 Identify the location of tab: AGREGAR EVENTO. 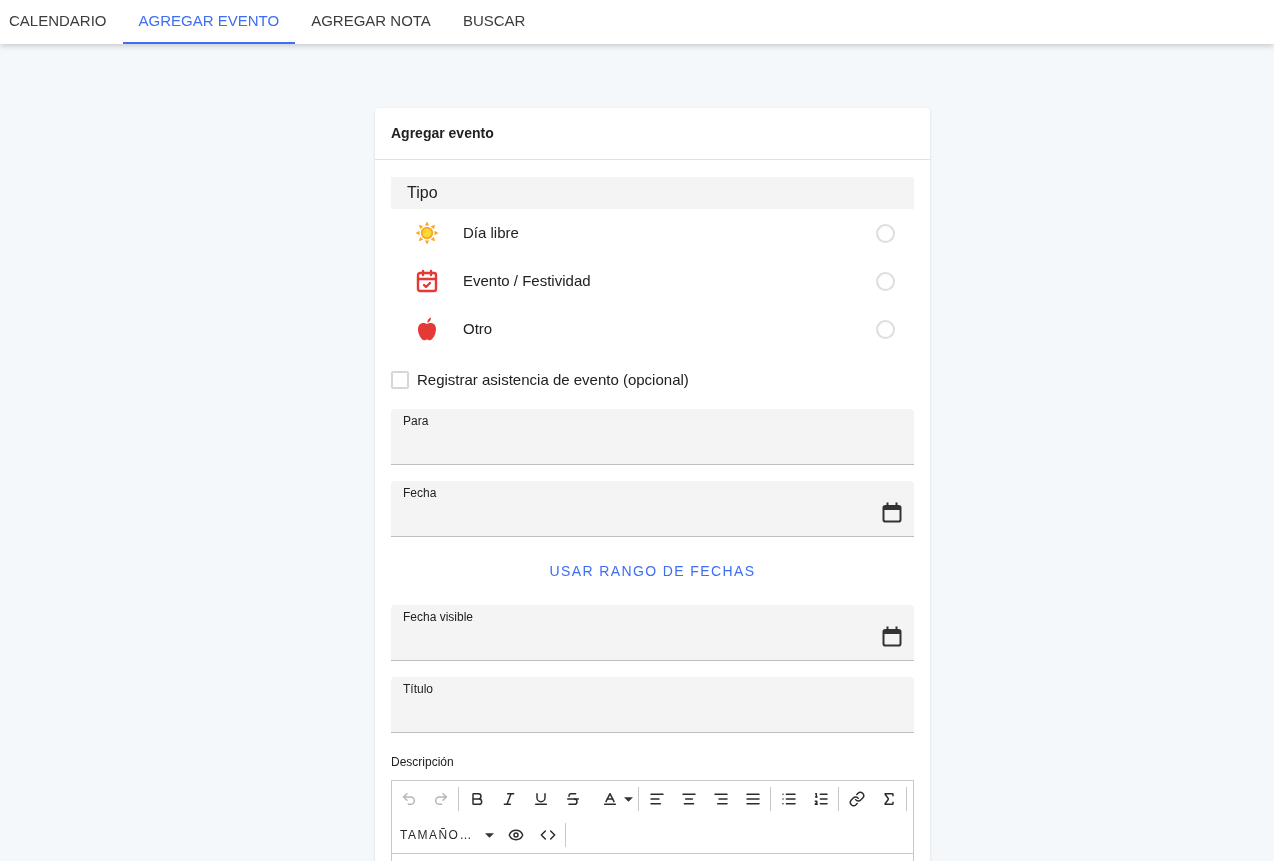
(209, 22).